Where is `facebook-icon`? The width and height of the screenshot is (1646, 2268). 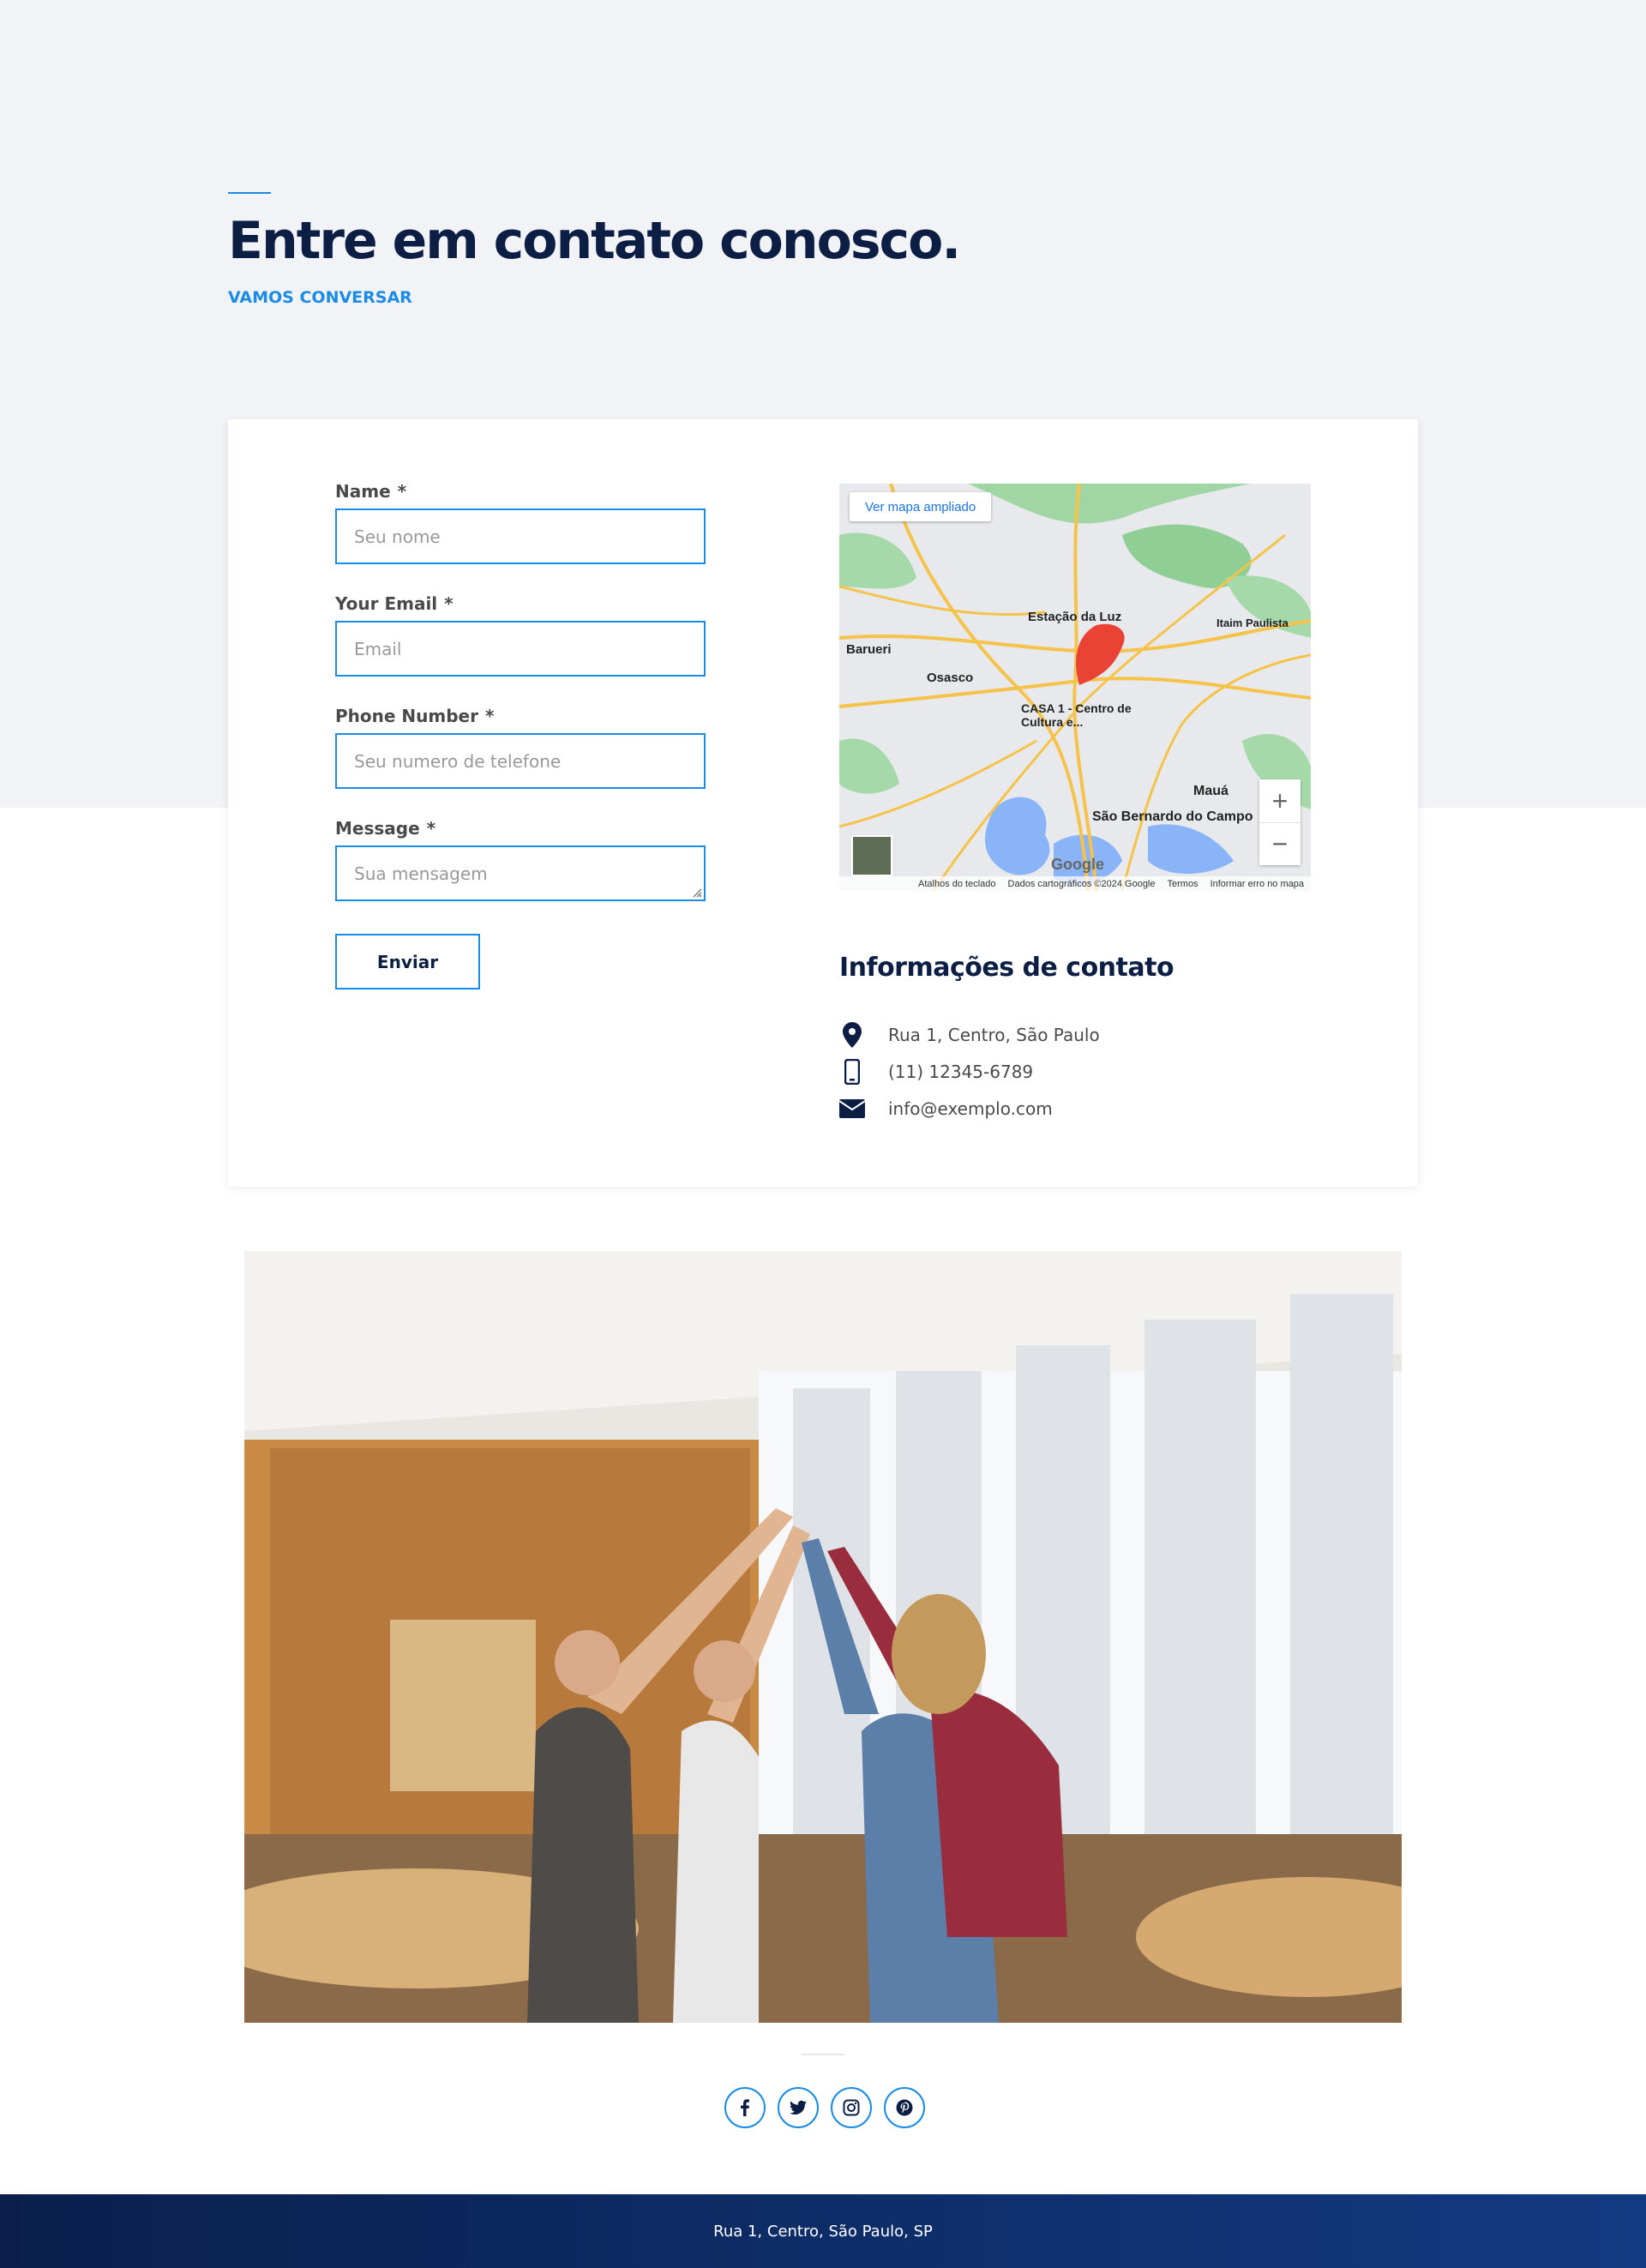 facebook-icon is located at coordinates (745, 2107).